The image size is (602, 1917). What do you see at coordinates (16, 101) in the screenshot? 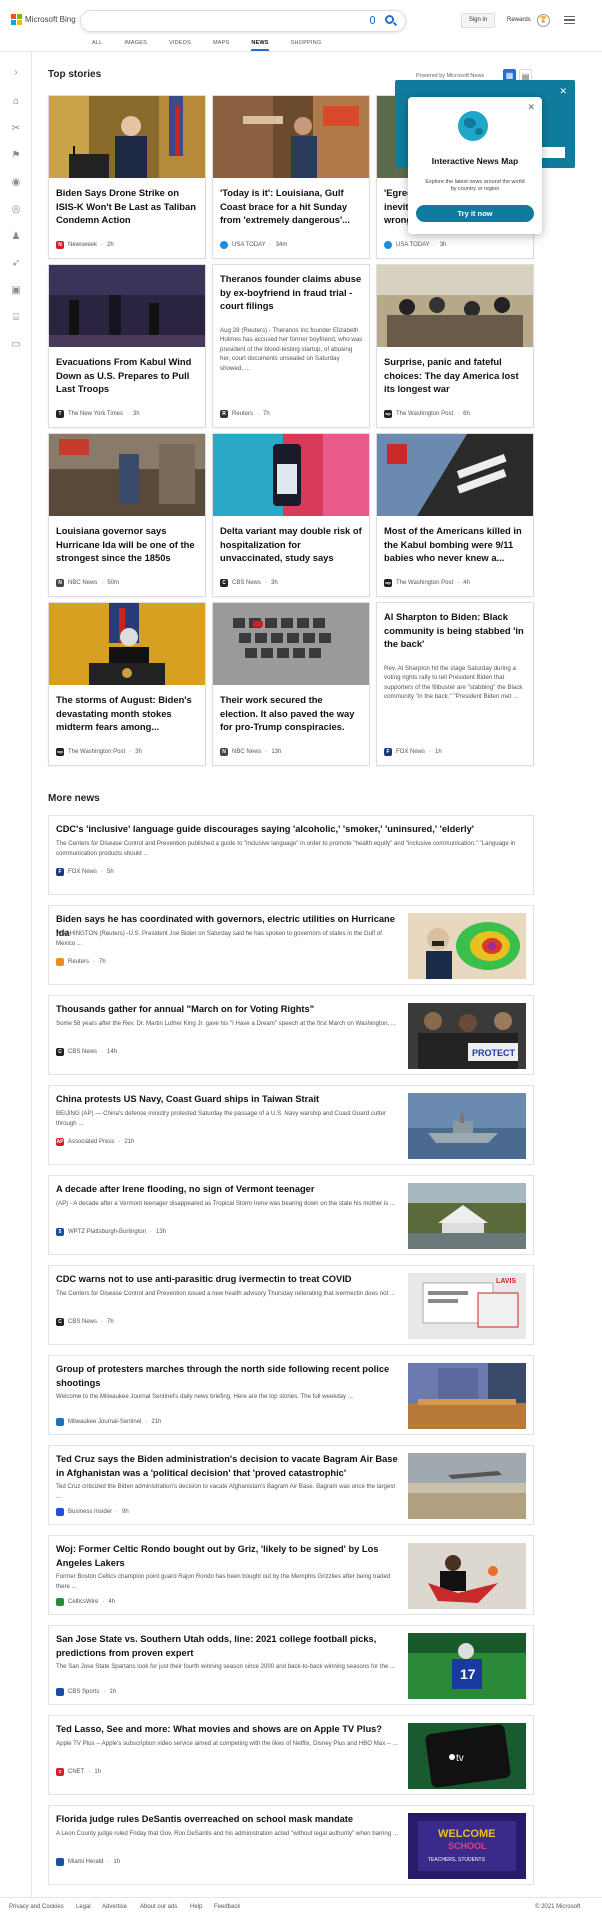
I see `home-icon: ⌂` at bounding box center [16, 101].